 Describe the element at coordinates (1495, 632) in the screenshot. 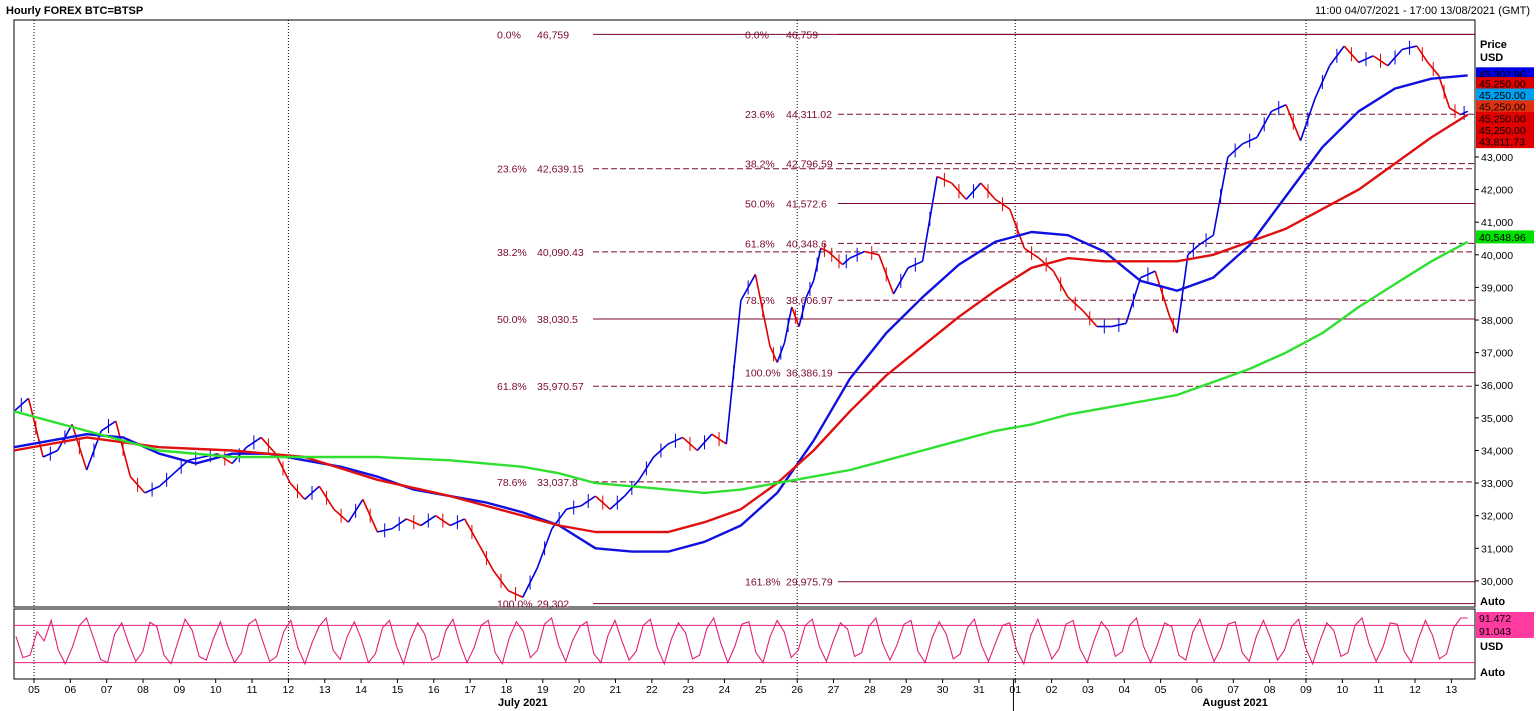

I see `rsi-readout-label: 91.043` at that location.